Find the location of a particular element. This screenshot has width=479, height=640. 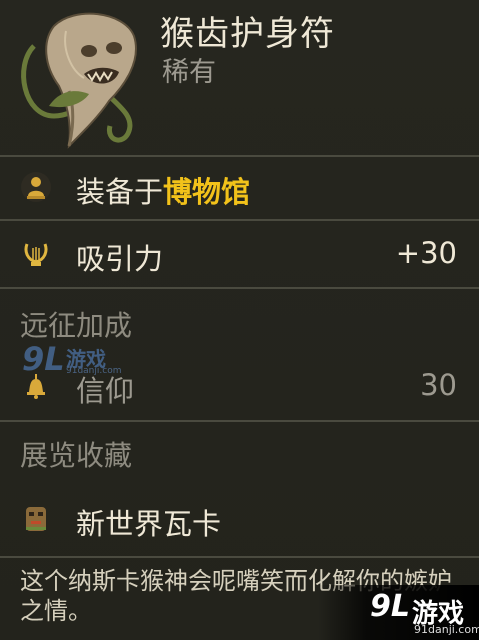

stat-value: +30 is located at coordinates (426, 253).